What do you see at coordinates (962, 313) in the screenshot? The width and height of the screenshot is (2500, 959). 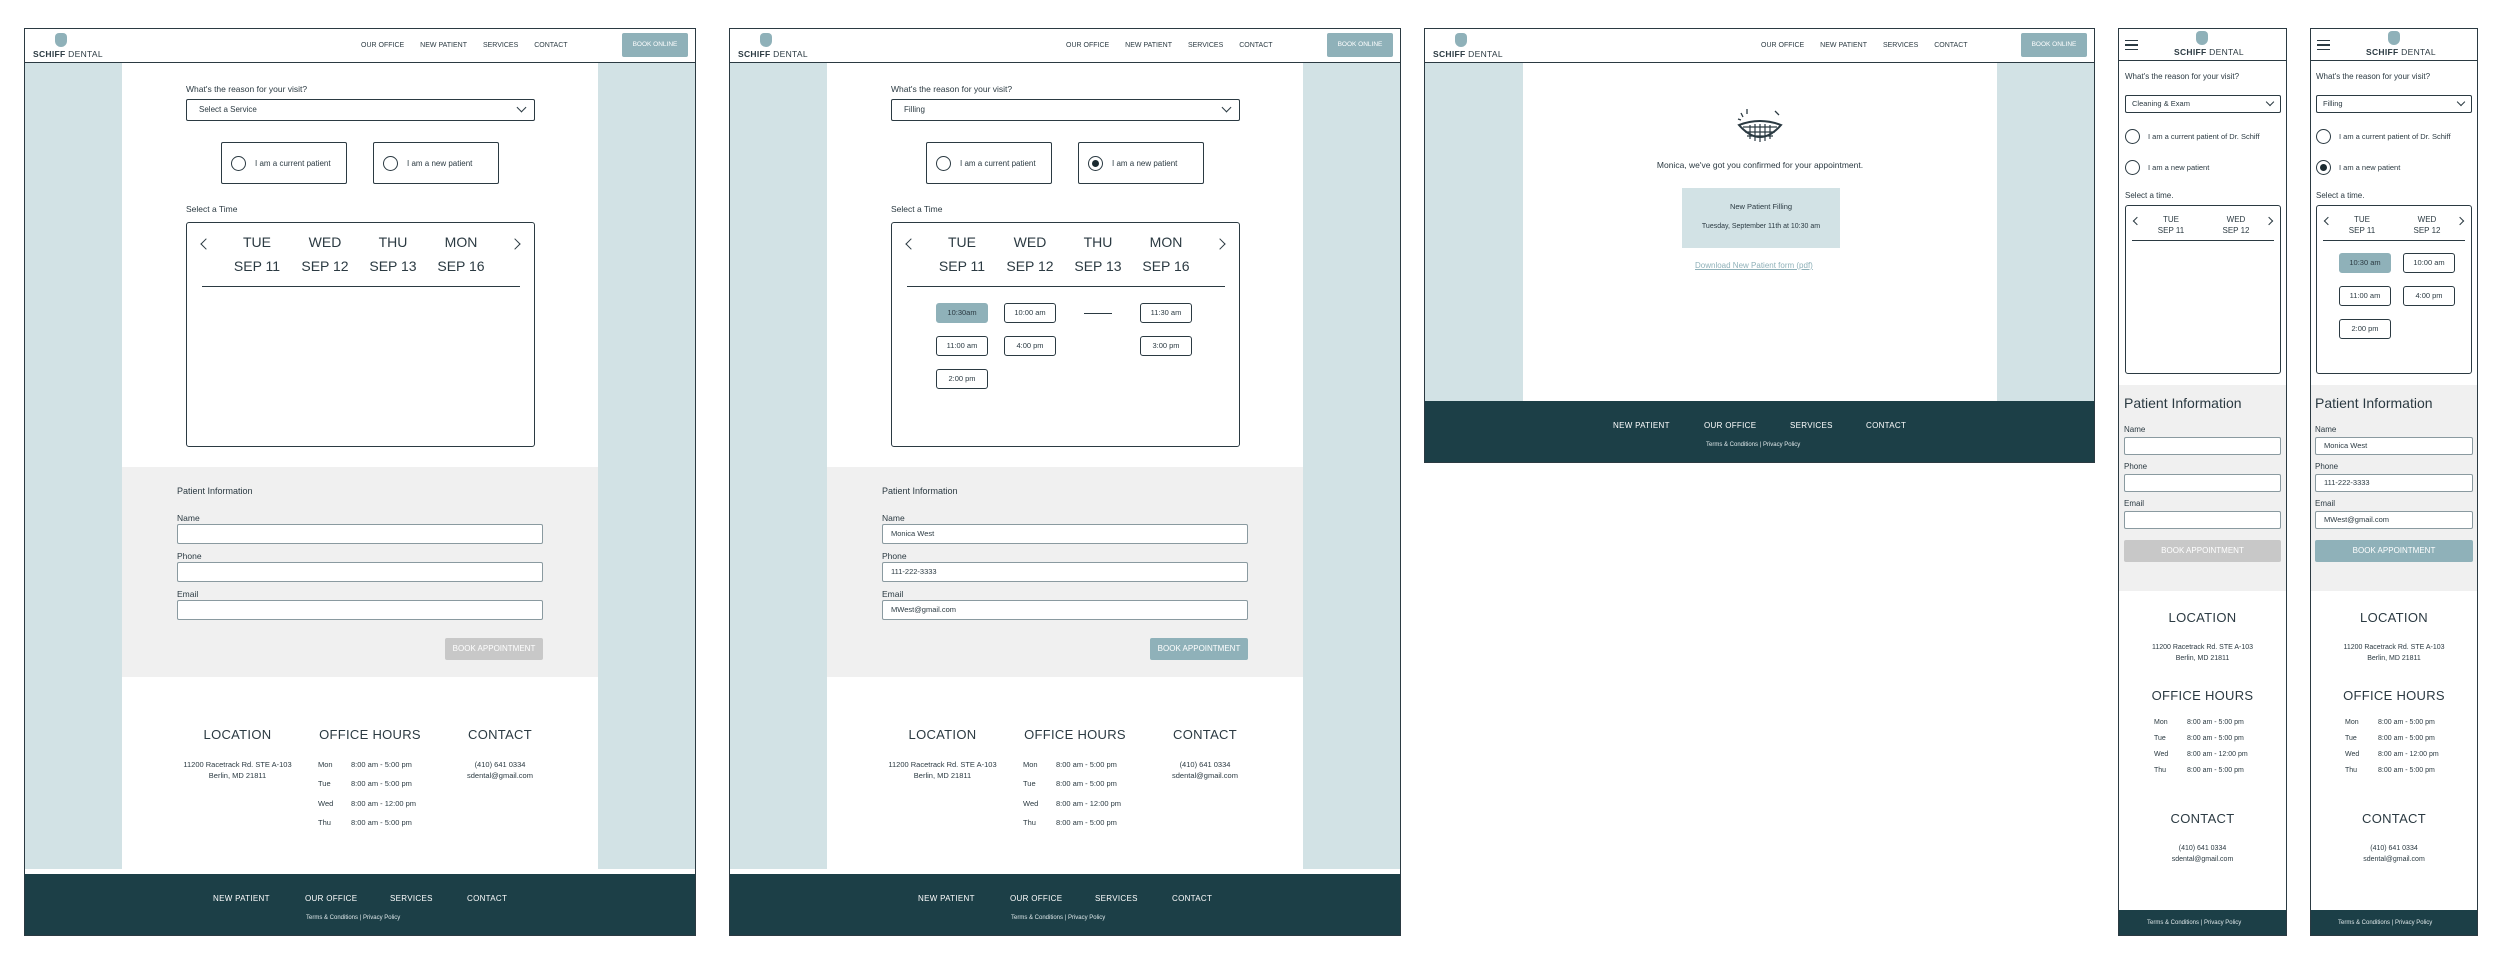 I see `time-slot-selected: 10:30am` at bounding box center [962, 313].